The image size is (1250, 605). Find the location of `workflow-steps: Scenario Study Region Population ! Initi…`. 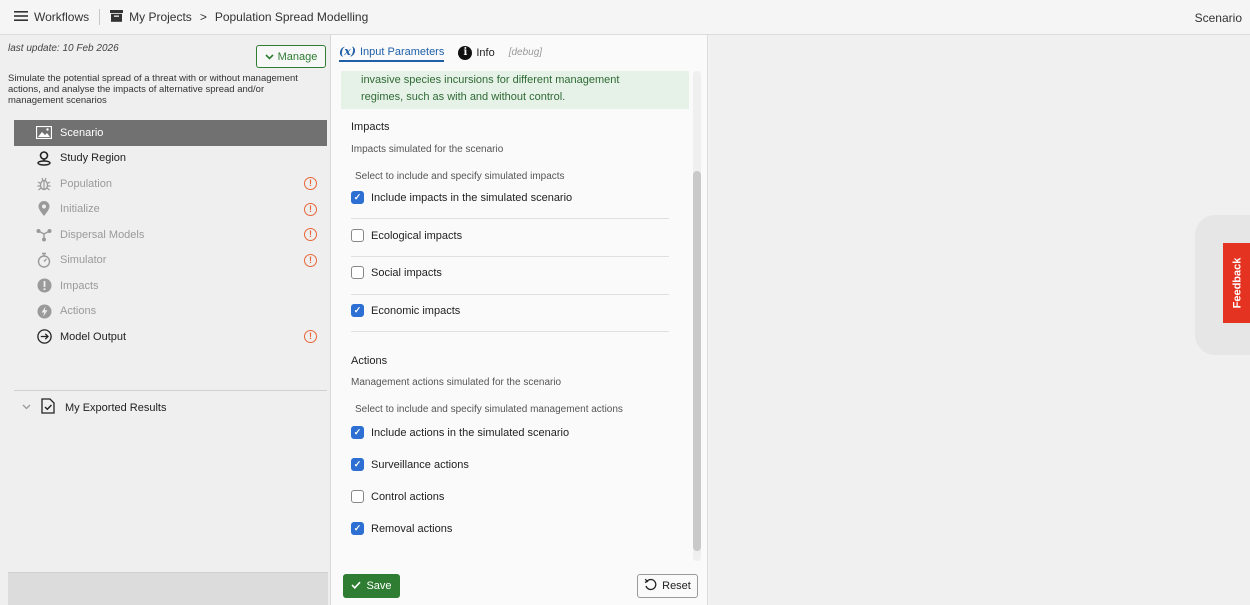

workflow-steps: Scenario Study Region Population ! Initi… is located at coordinates (170, 235).